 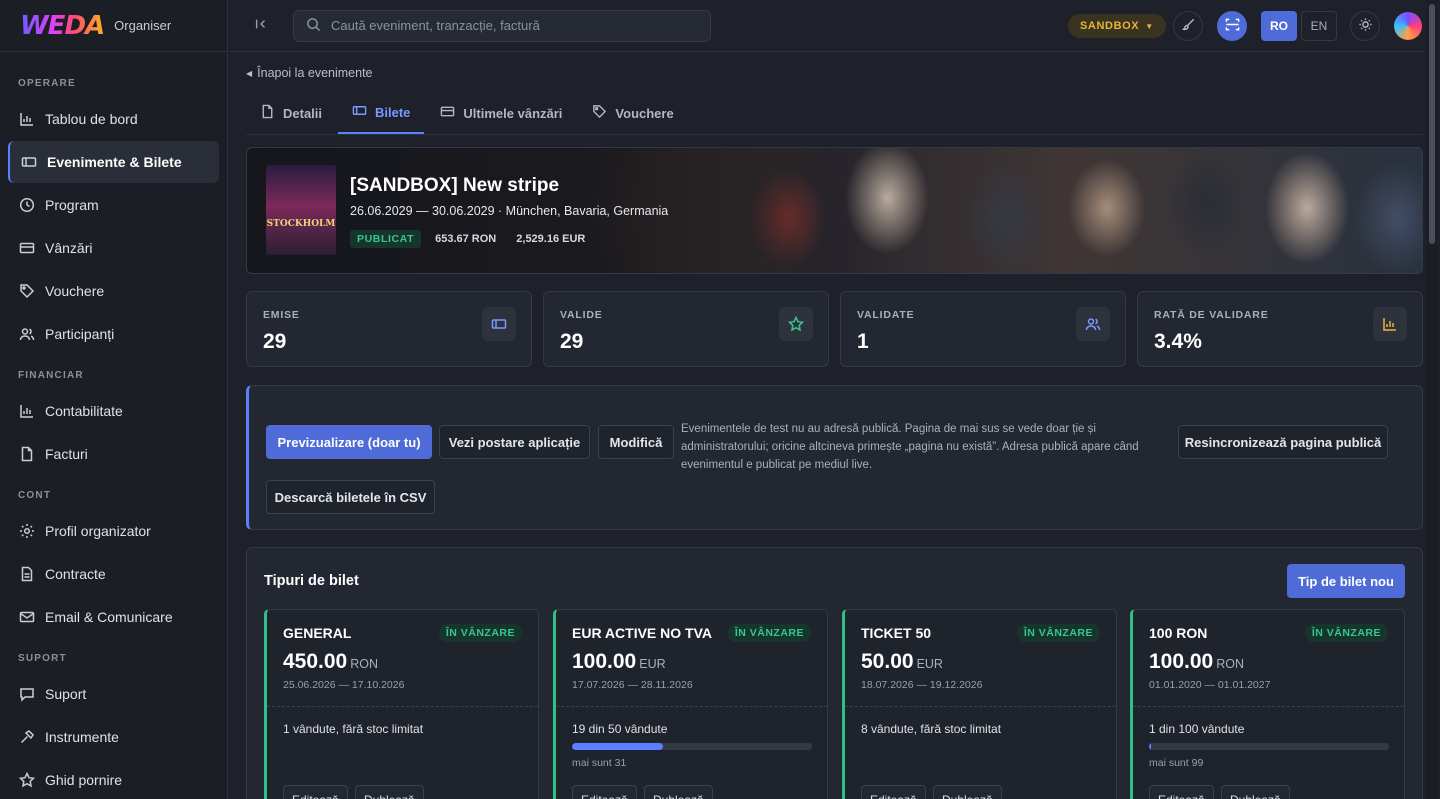 I want to click on stat-label: EMISE, so click(x=281, y=315).